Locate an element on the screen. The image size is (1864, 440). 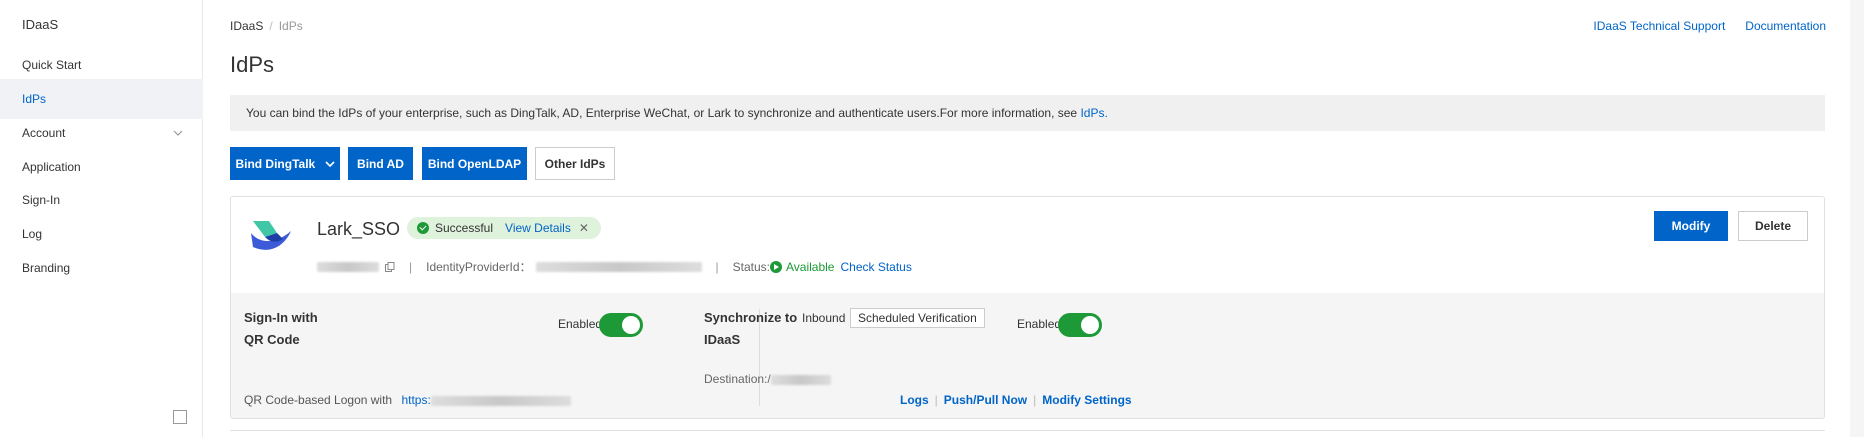
sidebar-item-label: Quick Start is located at coordinates (52, 65).